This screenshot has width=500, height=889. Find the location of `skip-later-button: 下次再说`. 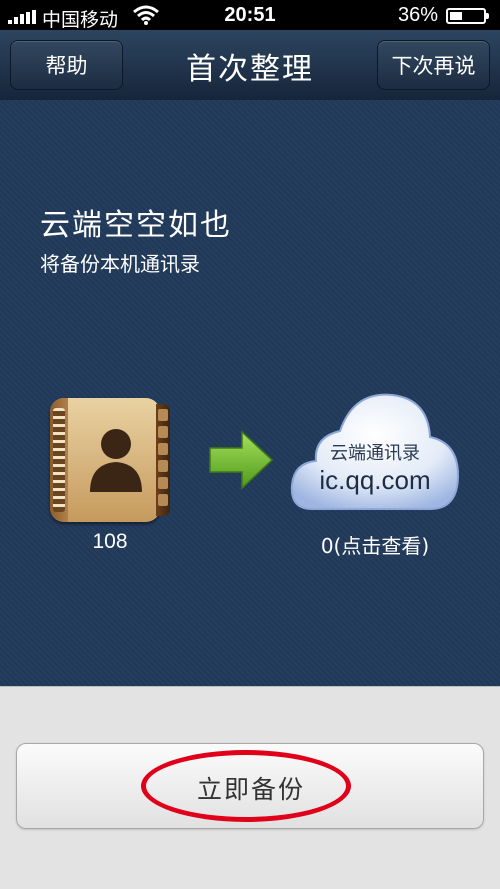

skip-later-button: 下次再说 is located at coordinates (433, 65).